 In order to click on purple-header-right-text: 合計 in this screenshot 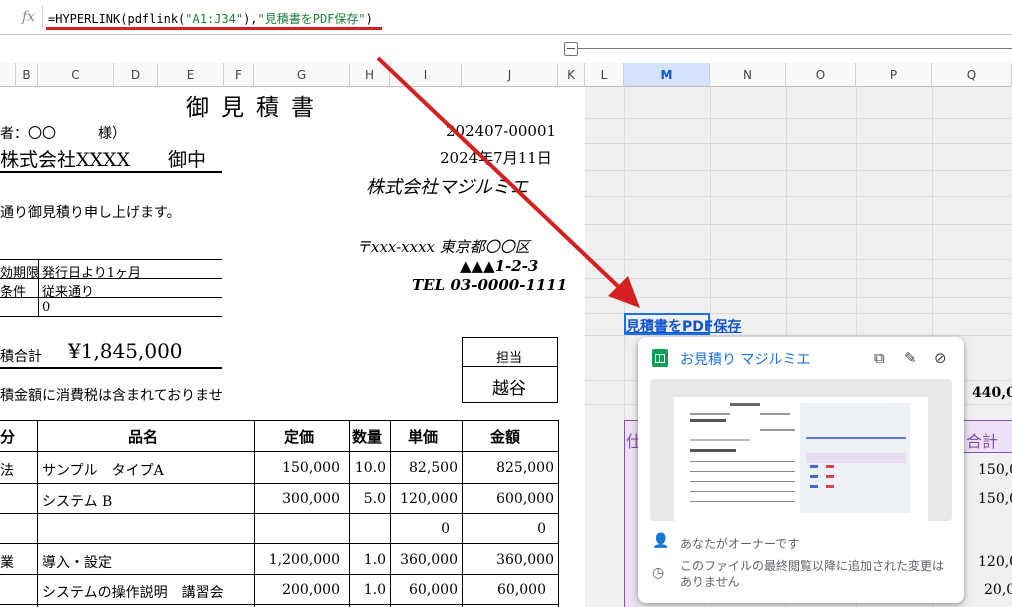, I will do `click(982, 441)`.